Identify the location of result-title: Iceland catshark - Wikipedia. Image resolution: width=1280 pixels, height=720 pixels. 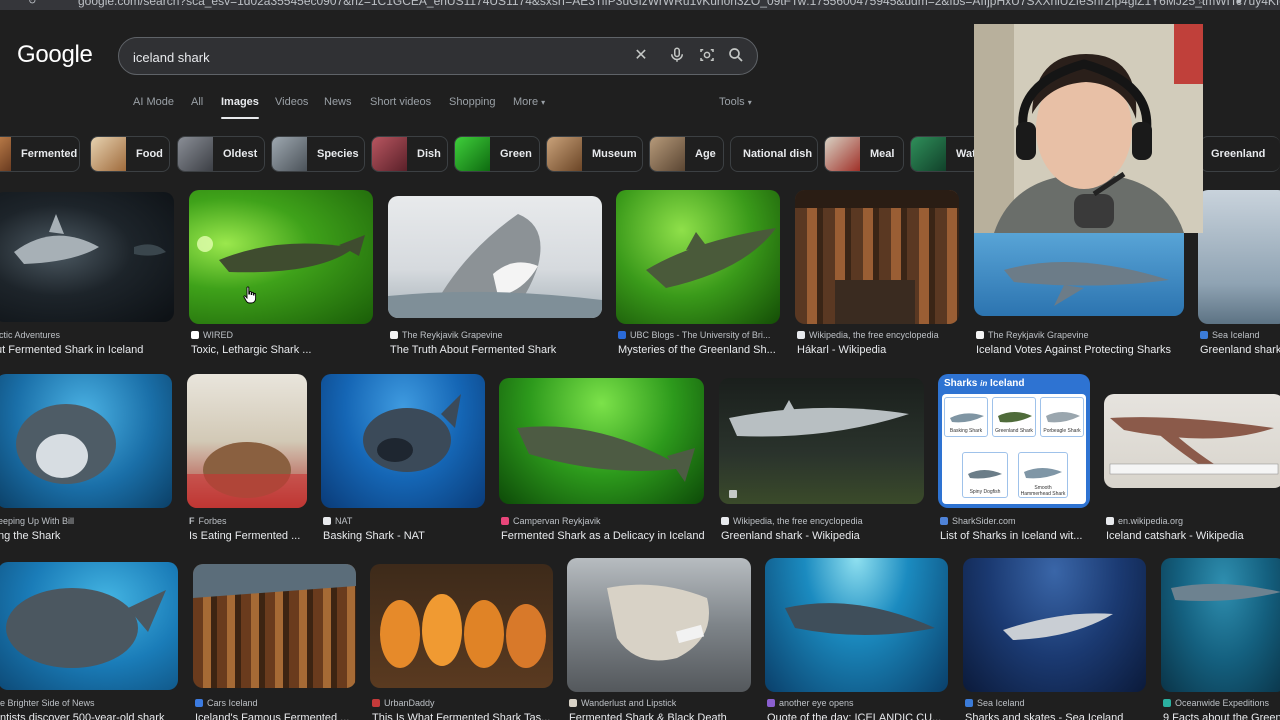
(1175, 536).